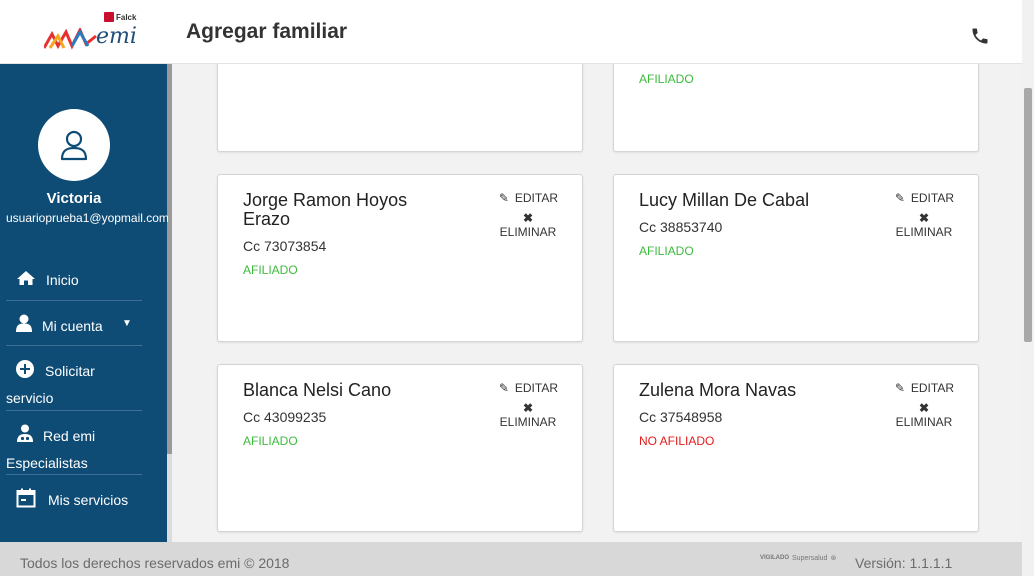 Image resolution: width=1034 pixels, height=576 pixels. What do you see at coordinates (109, 17) in the screenshot?
I see `falck-badge-icon` at bounding box center [109, 17].